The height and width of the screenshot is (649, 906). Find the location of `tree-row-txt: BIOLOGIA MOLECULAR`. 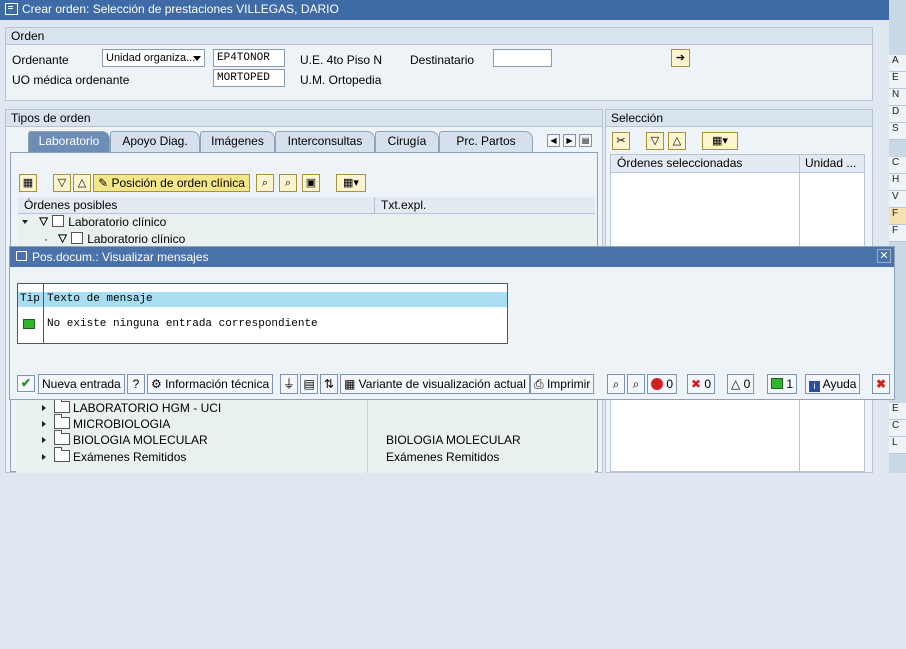

tree-row-txt: BIOLOGIA MOLECULAR is located at coordinates (453, 440).